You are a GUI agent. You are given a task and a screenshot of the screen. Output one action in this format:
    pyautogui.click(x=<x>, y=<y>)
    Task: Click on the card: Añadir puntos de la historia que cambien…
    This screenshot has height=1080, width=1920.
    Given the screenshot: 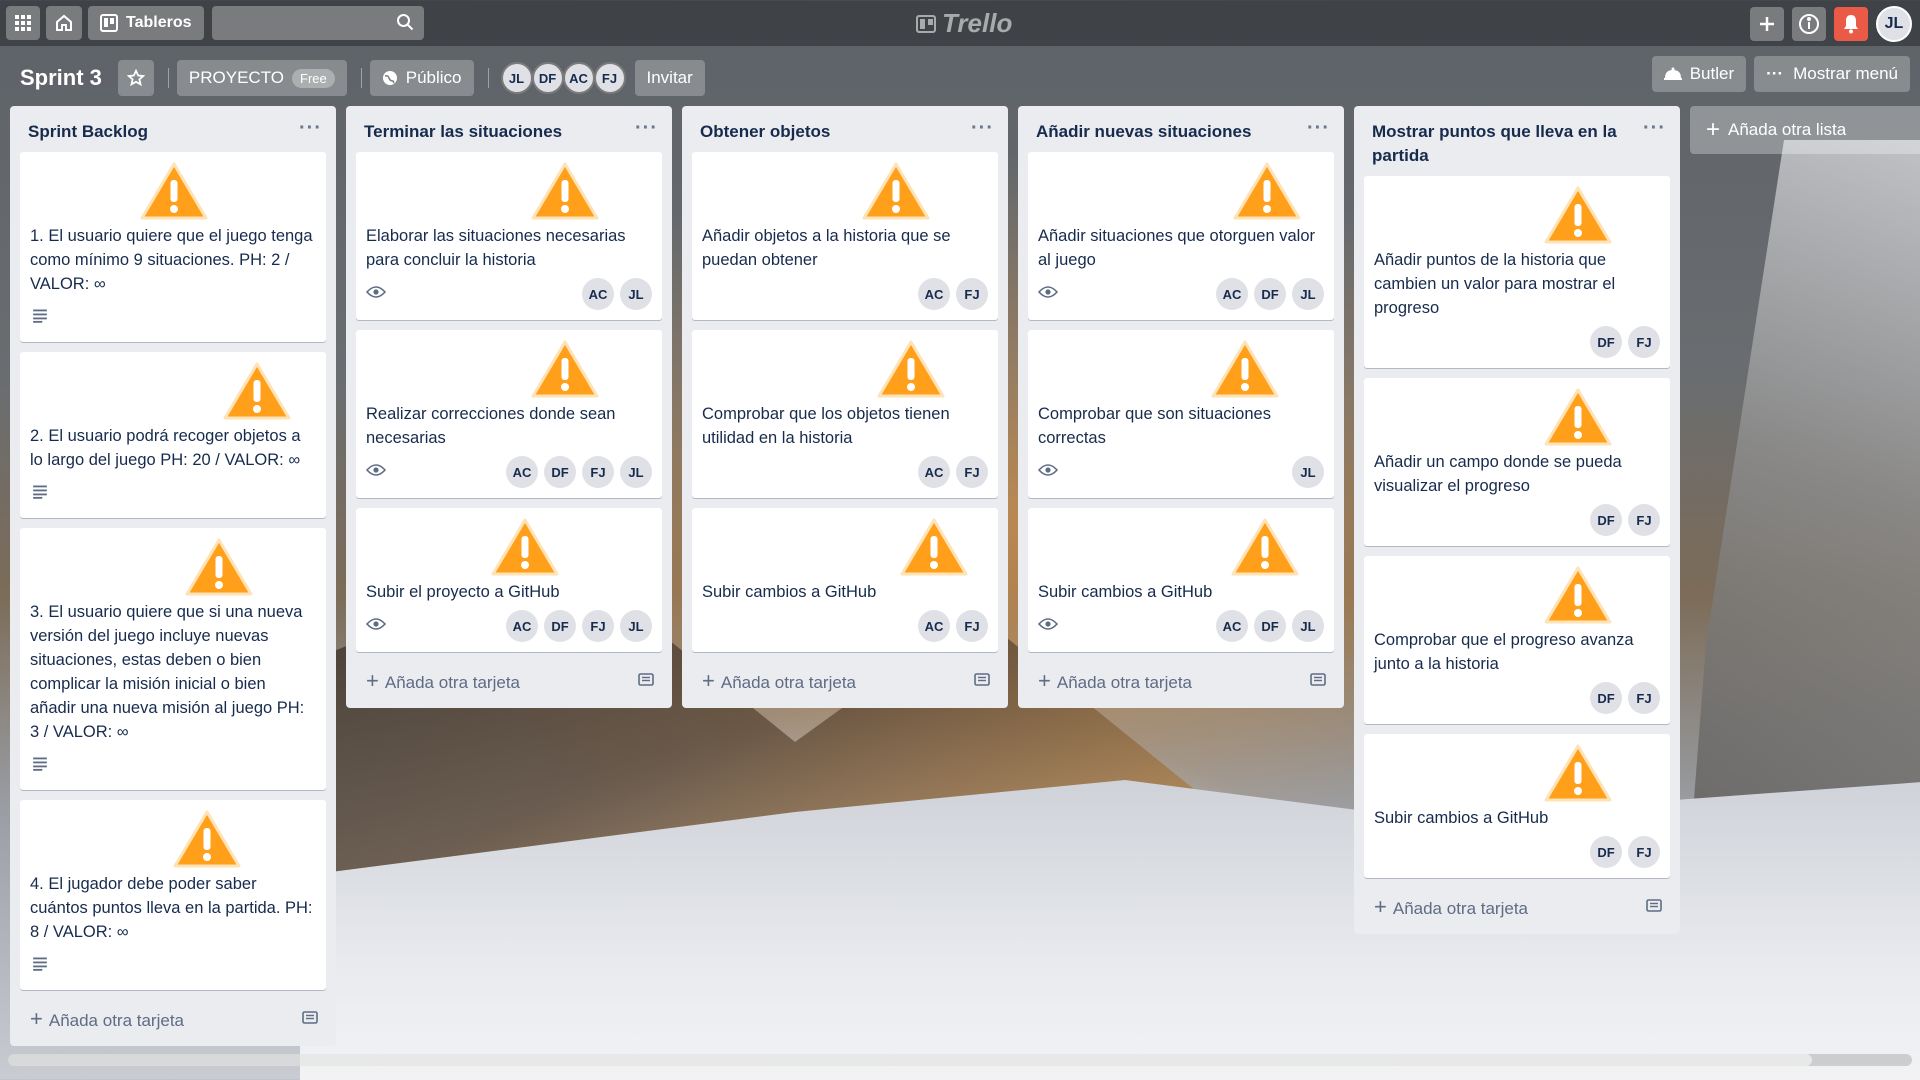 What is the action you would take?
    pyautogui.click(x=1517, y=272)
    